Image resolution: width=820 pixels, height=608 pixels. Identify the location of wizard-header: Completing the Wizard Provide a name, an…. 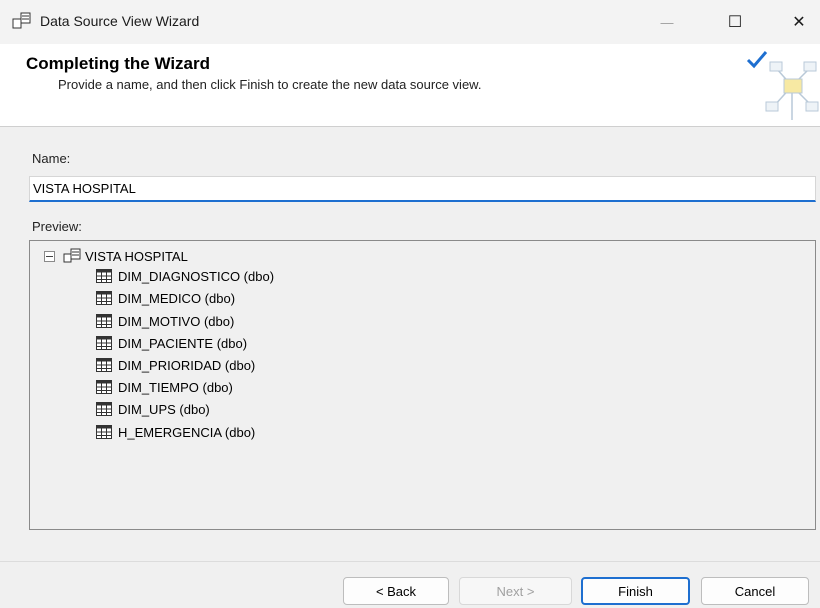
(410, 85).